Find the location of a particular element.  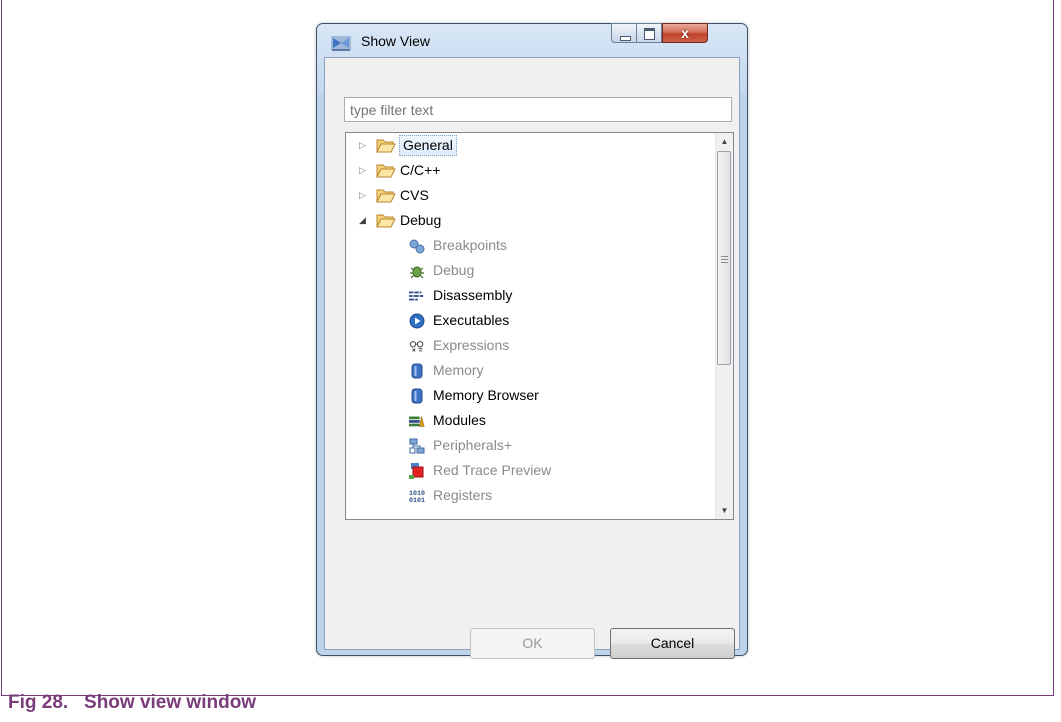

figure-caption: Fig 28. Show view window is located at coordinates (132, 702).